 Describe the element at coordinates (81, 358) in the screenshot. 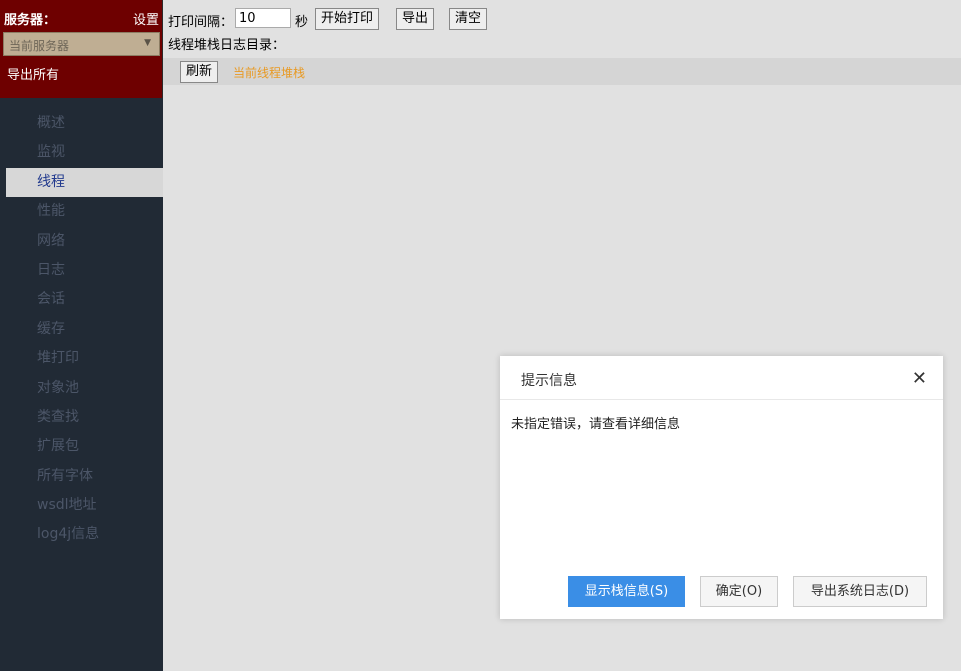

I see `sidebar-item-heap-dump: 堆打印` at that location.